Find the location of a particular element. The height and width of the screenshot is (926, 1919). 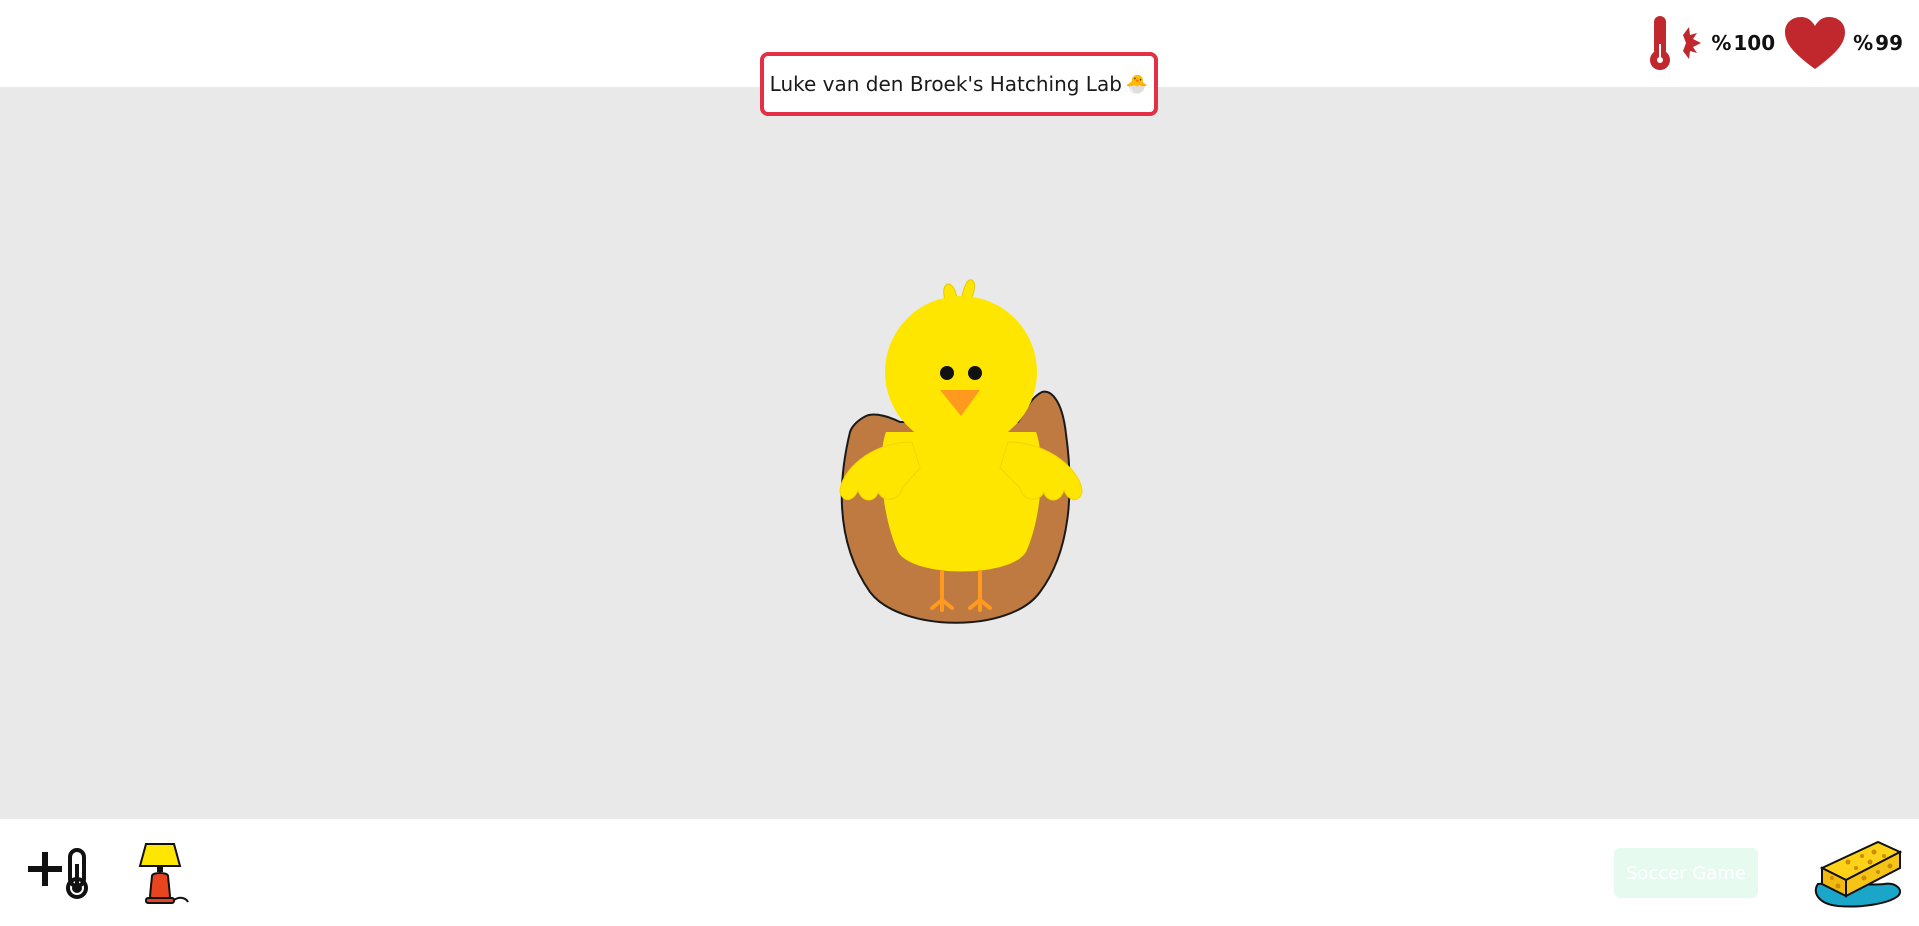

health-number: 99 is located at coordinates (1889, 43).